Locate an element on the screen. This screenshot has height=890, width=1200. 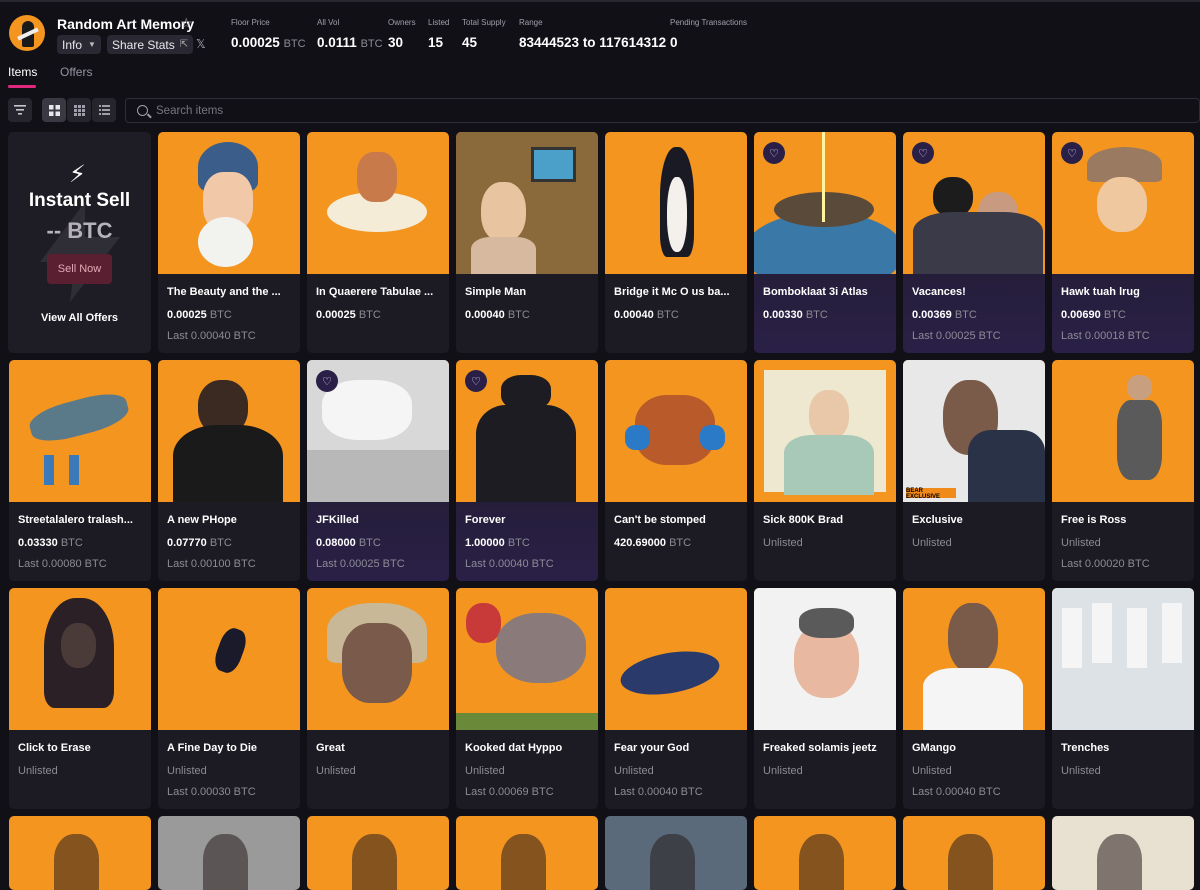
item-card: Simple Man 0.00040 BTC is located at coordinates (527, 242).